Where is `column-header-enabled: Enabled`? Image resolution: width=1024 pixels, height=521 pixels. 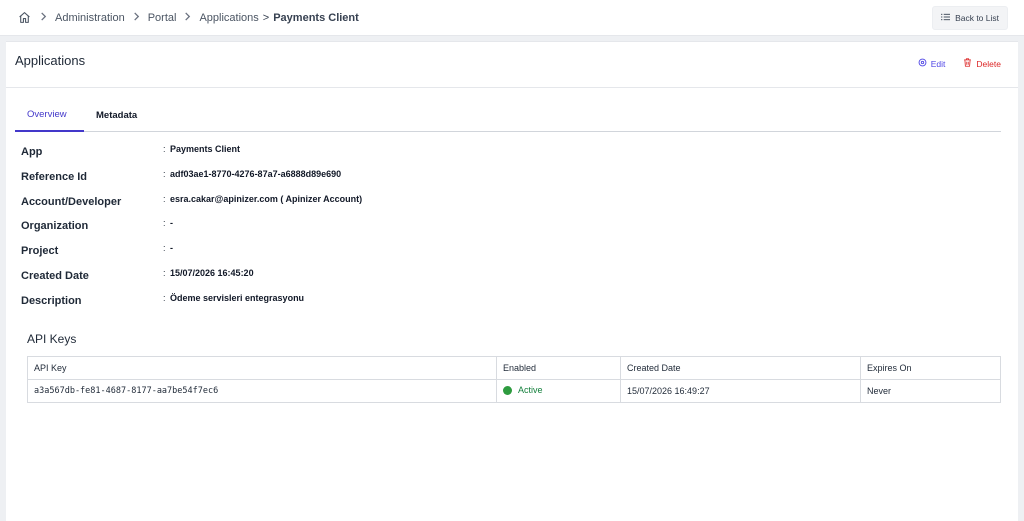 column-header-enabled: Enabled is located at coordinates (558, 368).